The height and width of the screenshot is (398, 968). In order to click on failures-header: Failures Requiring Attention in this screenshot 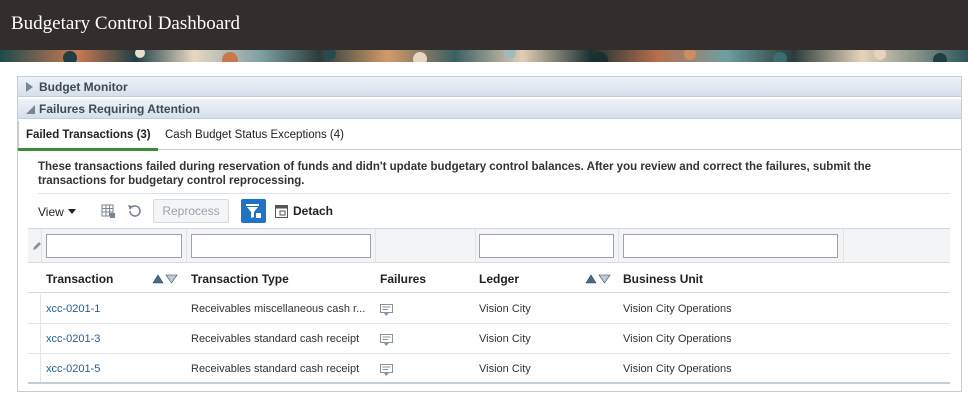, I will do `click(489, 109)`.